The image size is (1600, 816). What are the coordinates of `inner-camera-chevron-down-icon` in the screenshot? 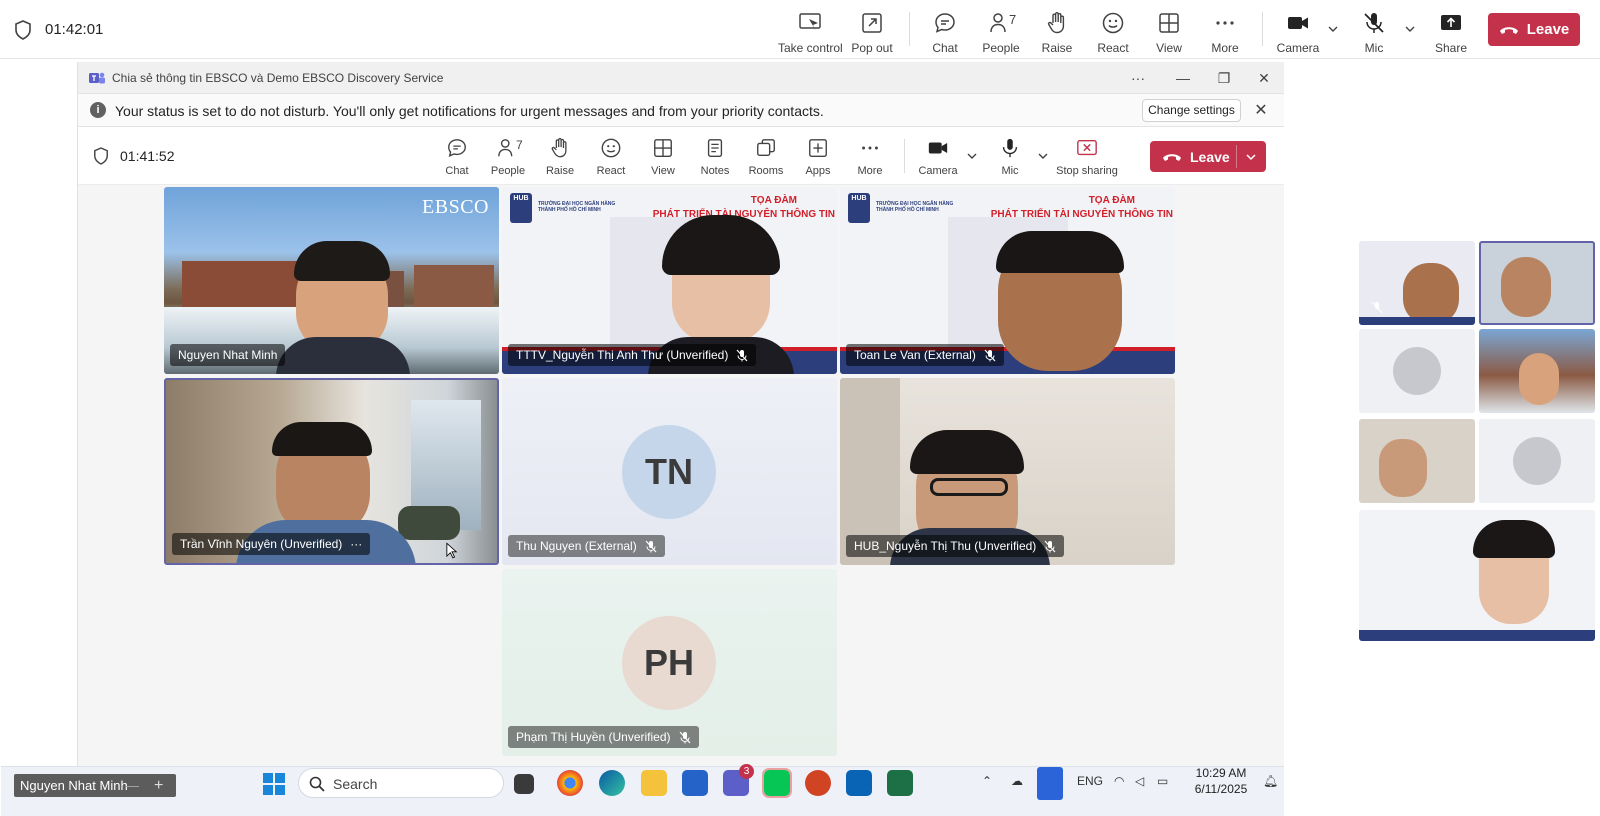 It's located at (972, 156).